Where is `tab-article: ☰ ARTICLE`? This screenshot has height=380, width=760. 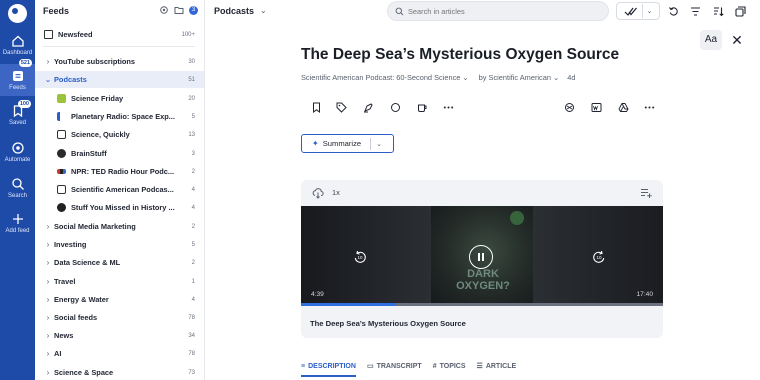
tab-article: ☰ ARTICLE is located at coordinates (497, 366).